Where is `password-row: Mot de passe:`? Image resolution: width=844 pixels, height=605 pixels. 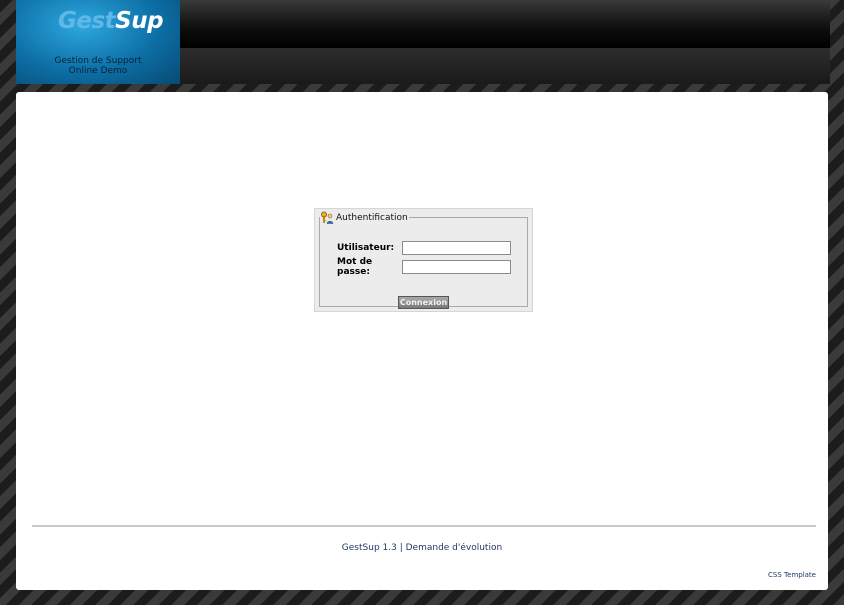
password-row: Mot de passe: is located at coordinates (424, 267).